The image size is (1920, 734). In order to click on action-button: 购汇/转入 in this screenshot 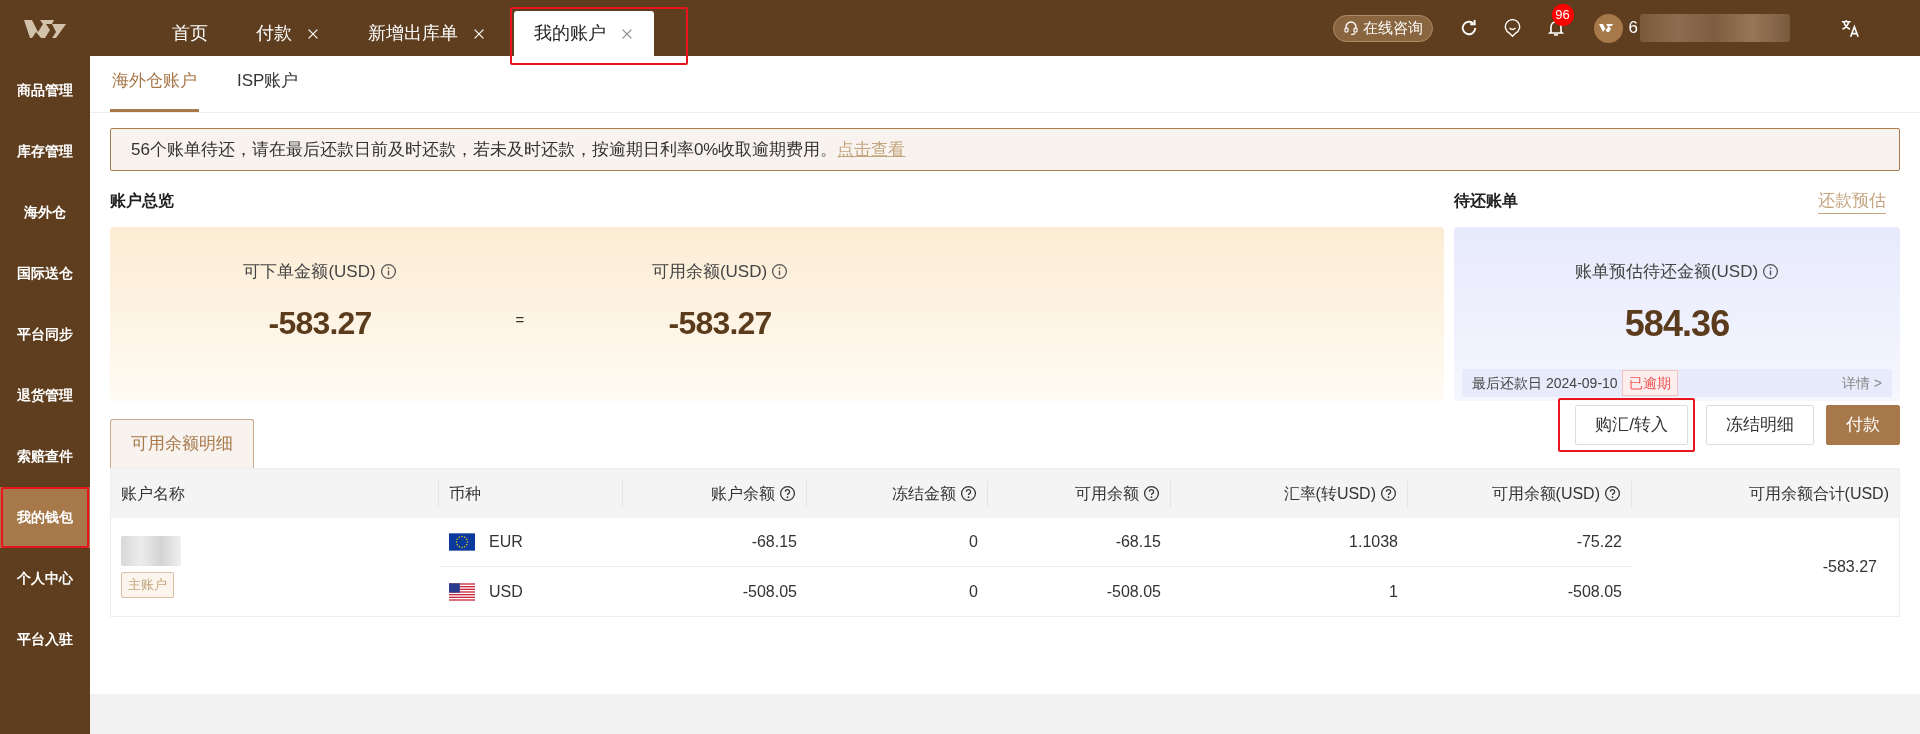, I will do `click(1631, 425)`.